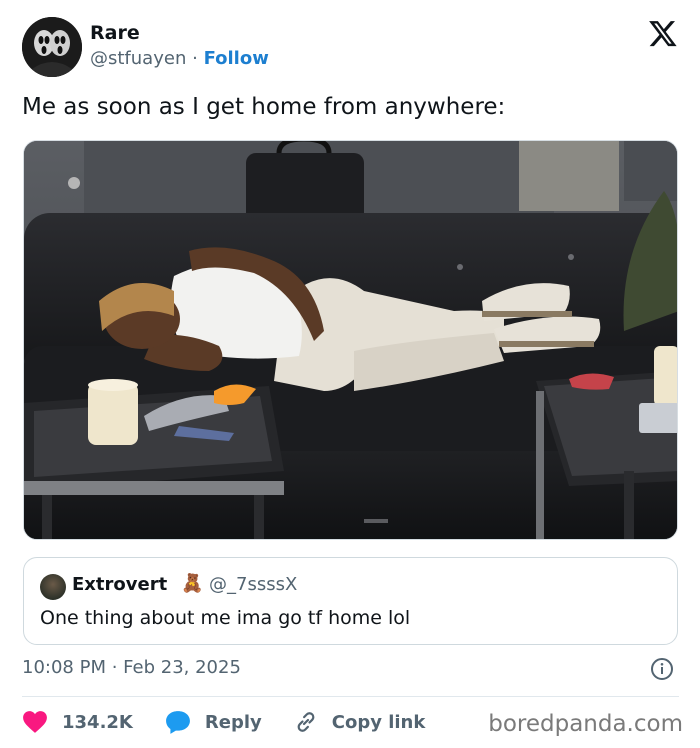 Image resolution: width=700 pixels, height=748 pixels. I want to click on boredpanda-watermark: boredpanda.com, so click(585, 724).